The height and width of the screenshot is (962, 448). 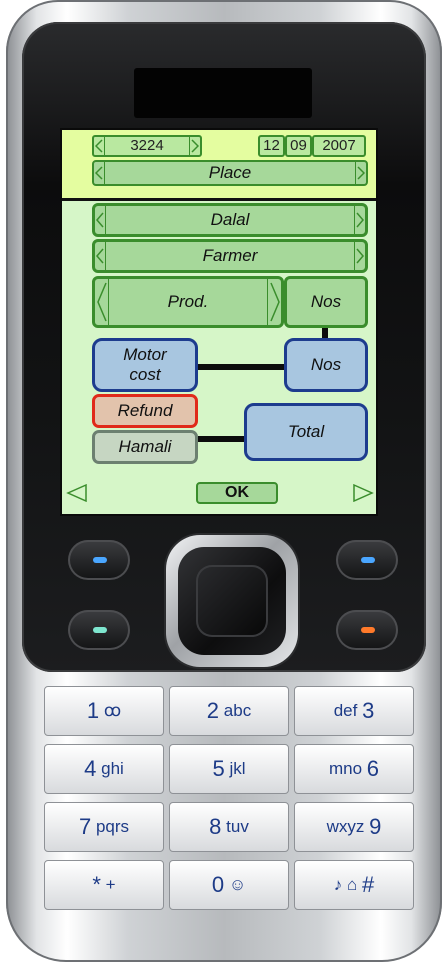 What do you see at coordinates (218, 884) in the screenshot?
I see `key-digit: 0` at bounding box center [218, 884].